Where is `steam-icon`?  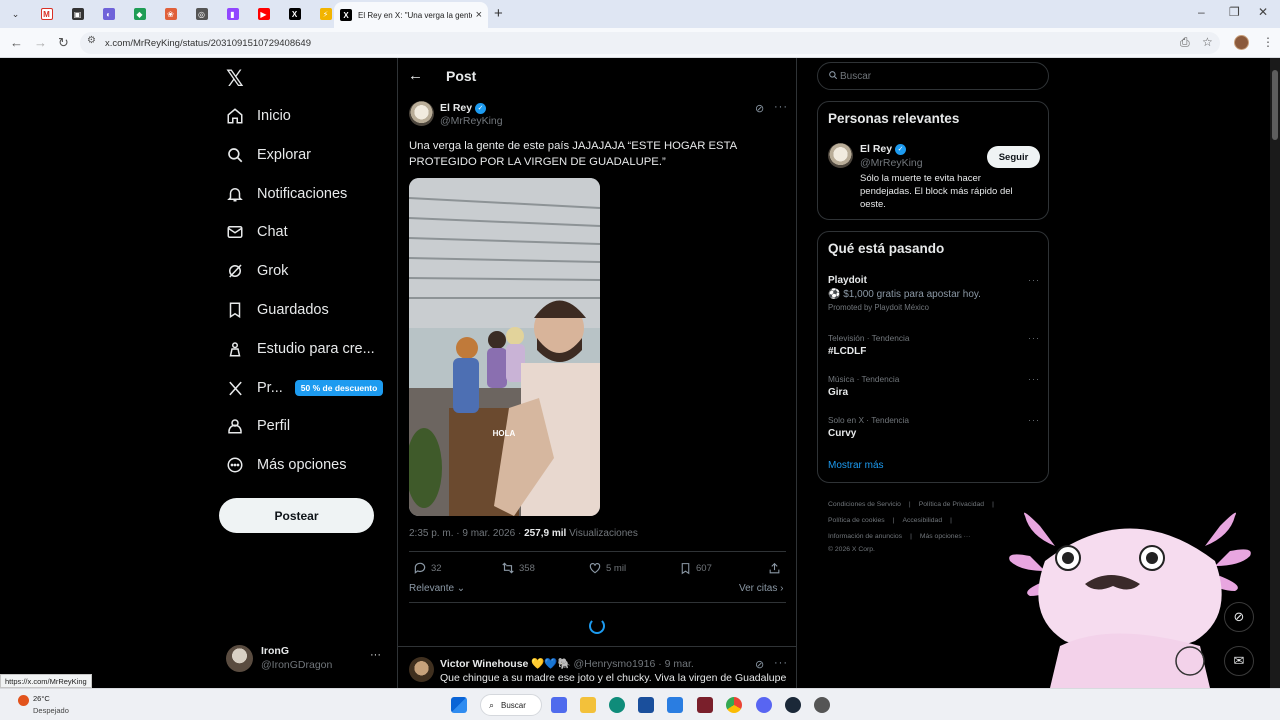 steam-icon is located at coordinates (793, 705).